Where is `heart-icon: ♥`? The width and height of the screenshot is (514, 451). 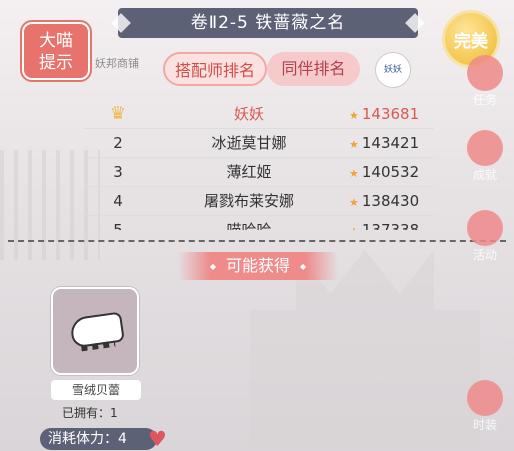
heart-icon: ♥ is located at coordinates (157, 439).